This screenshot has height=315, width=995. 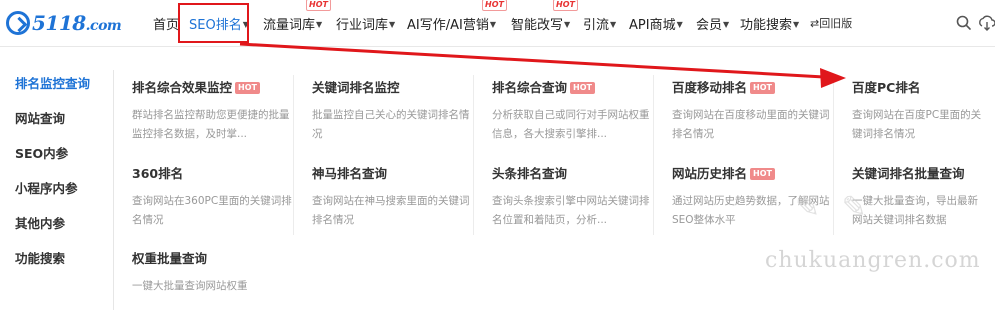 I want to click on watermark-text: chukuangren.com, so click(x=873, y=260).